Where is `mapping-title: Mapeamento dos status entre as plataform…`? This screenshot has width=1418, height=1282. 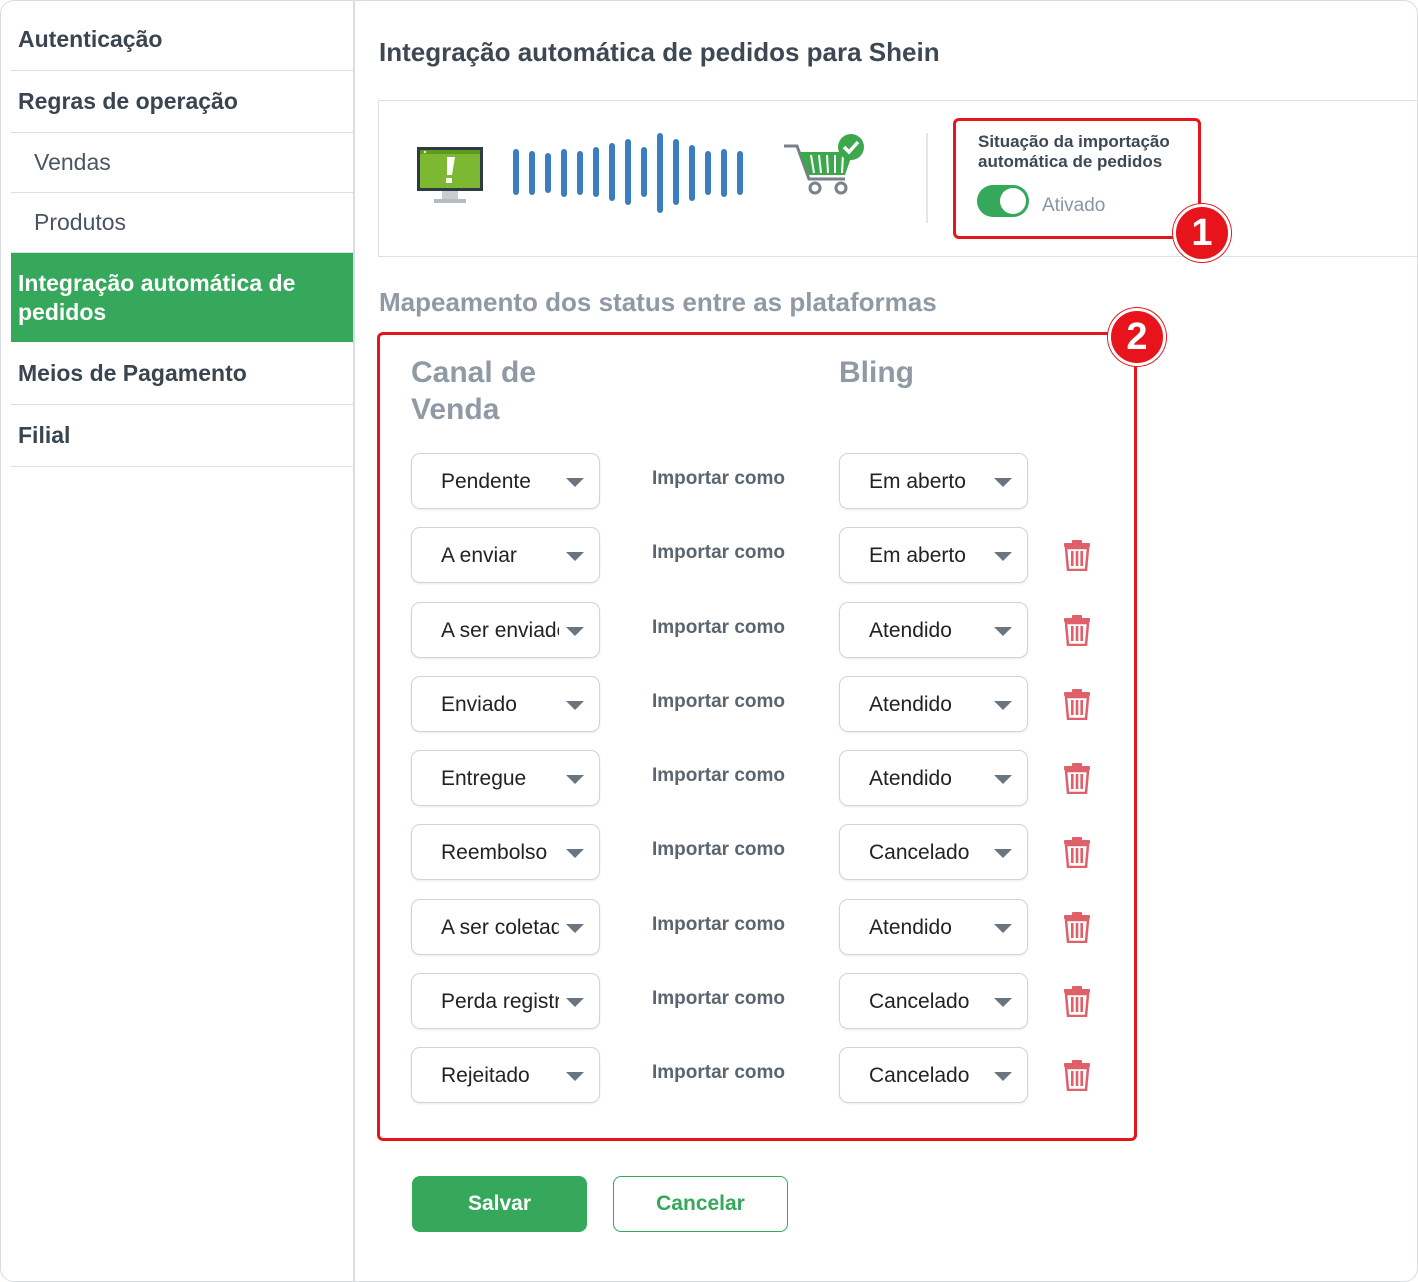 mapping-title: Mapeamento dos status entre as plataform… is located at coordinates (658, 302).